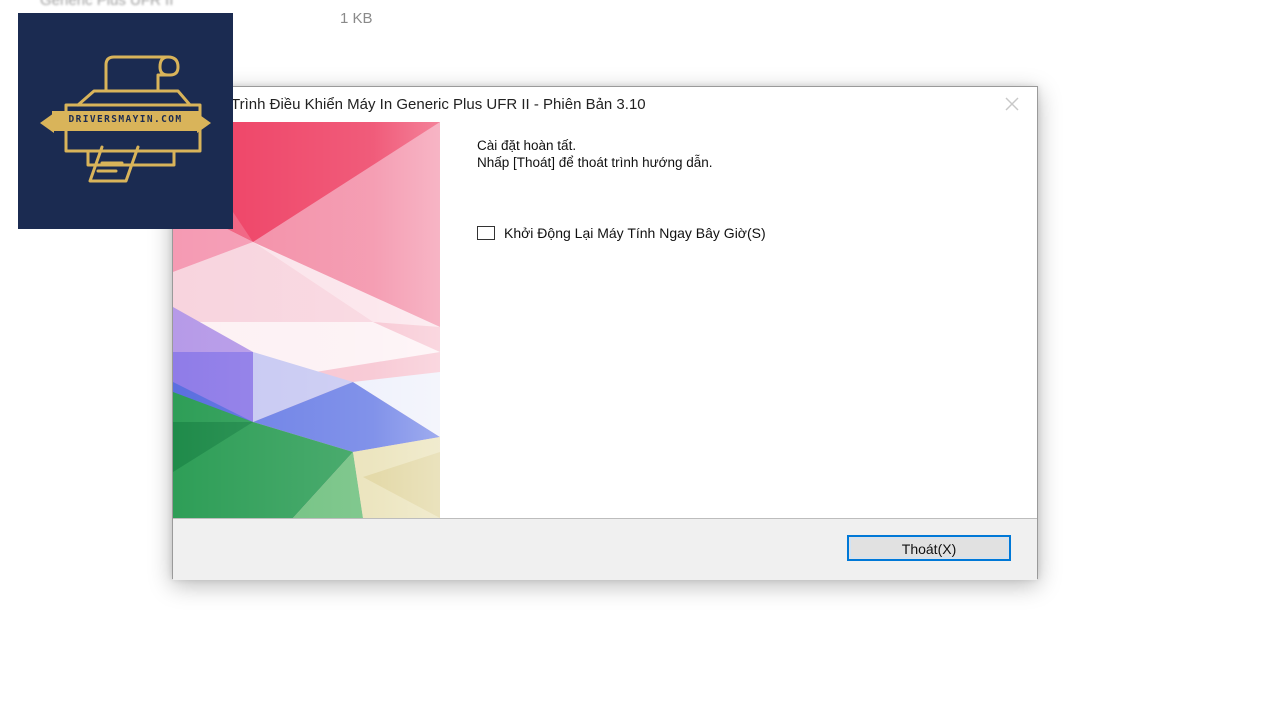 The image size is (1280, 720). I want to click on close-button, so click(1012, 104).